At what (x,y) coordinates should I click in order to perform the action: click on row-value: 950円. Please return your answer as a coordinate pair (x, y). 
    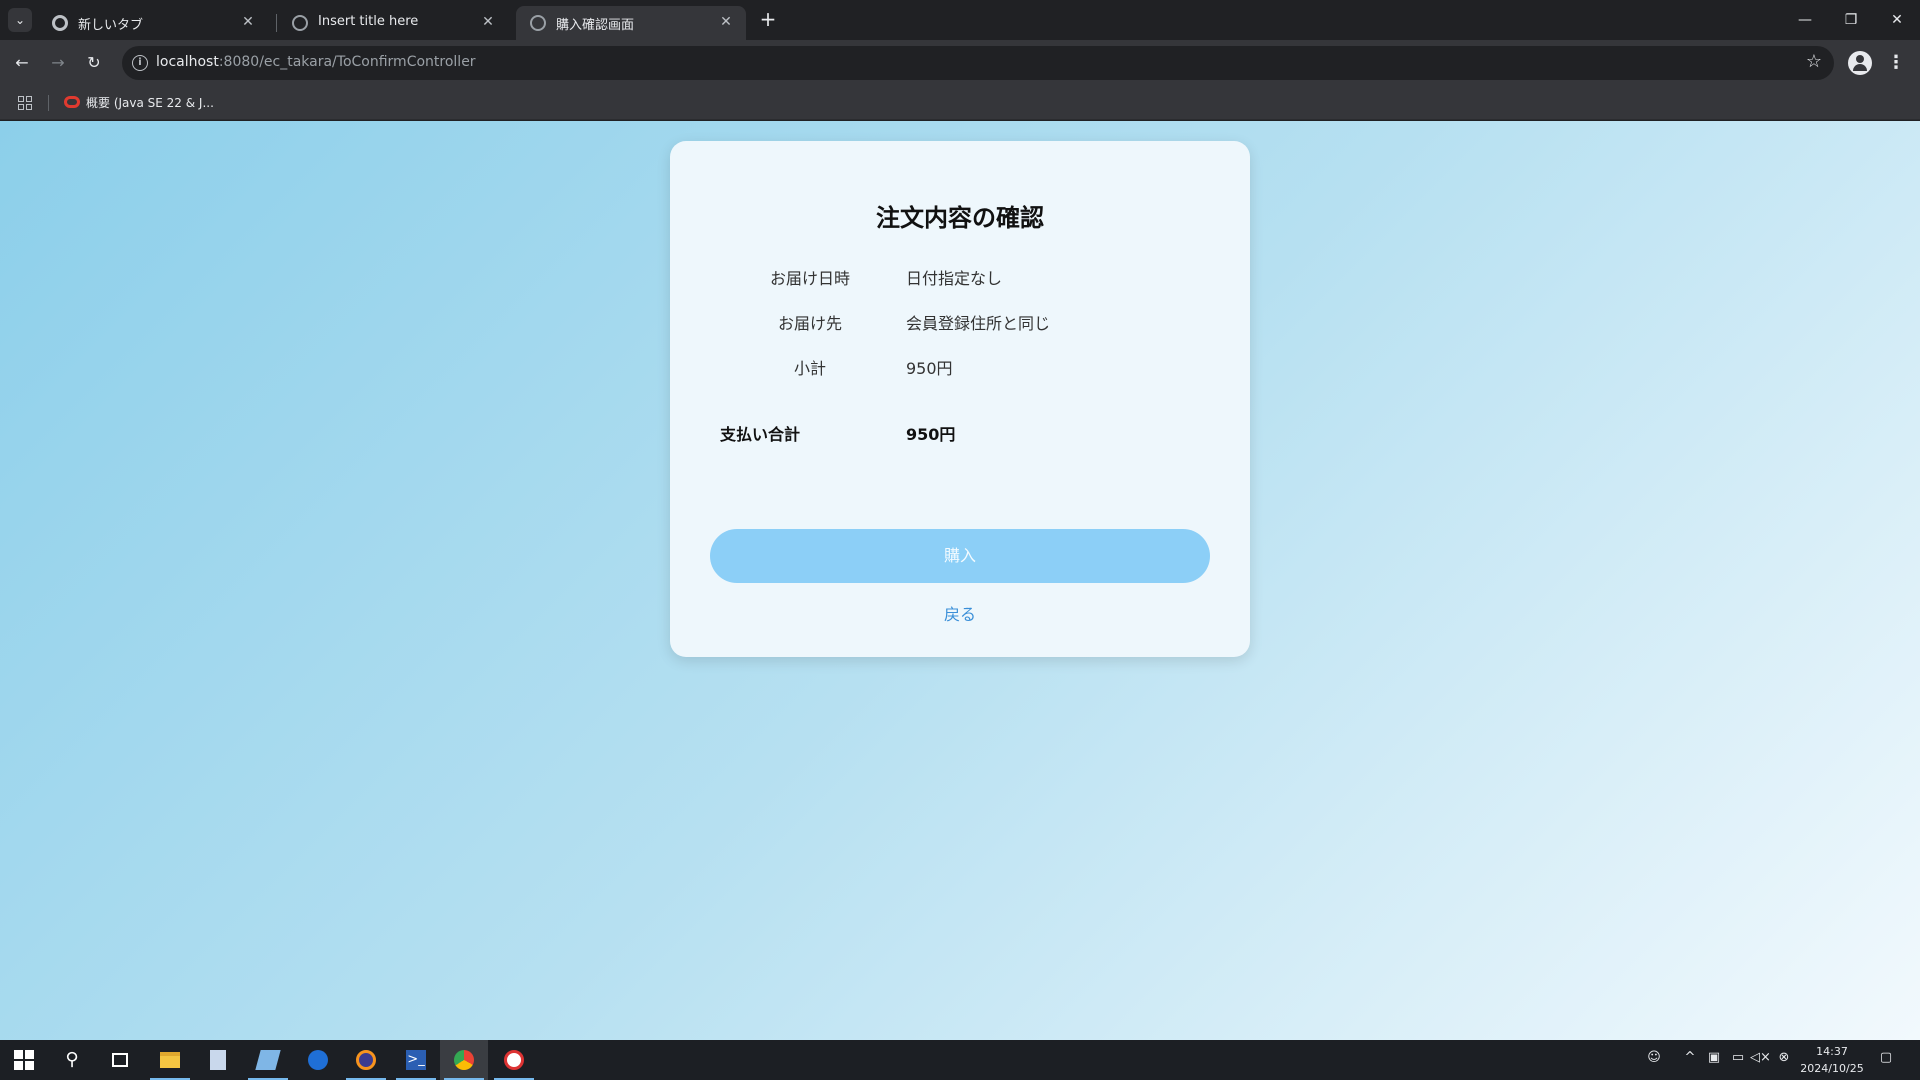
    Looking at the image, I should click on (929, 368).